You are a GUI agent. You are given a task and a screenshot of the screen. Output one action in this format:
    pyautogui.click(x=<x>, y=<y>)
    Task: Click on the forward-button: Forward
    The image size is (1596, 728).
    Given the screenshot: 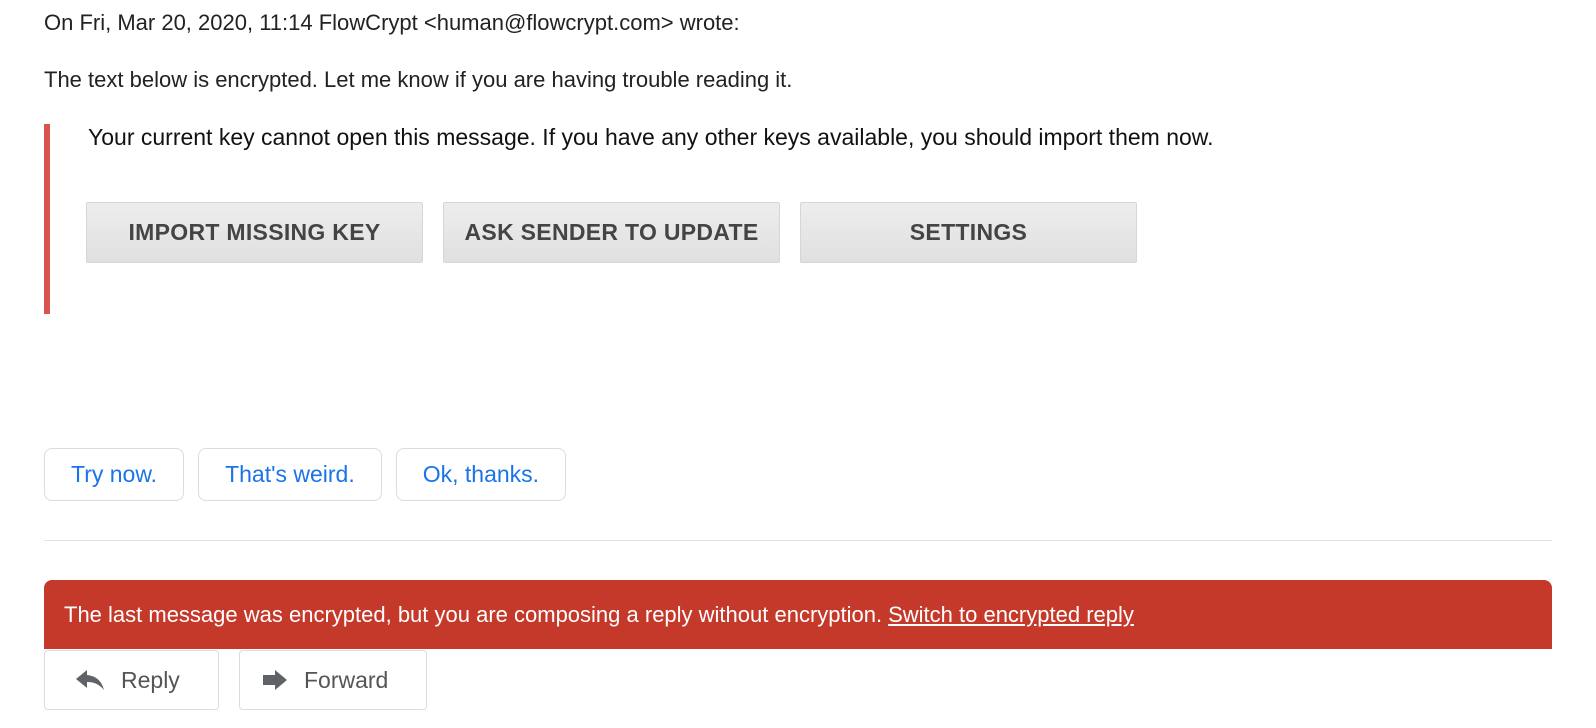 What is the action you would take?
    pyautogui.click(x=333, y=680)
    